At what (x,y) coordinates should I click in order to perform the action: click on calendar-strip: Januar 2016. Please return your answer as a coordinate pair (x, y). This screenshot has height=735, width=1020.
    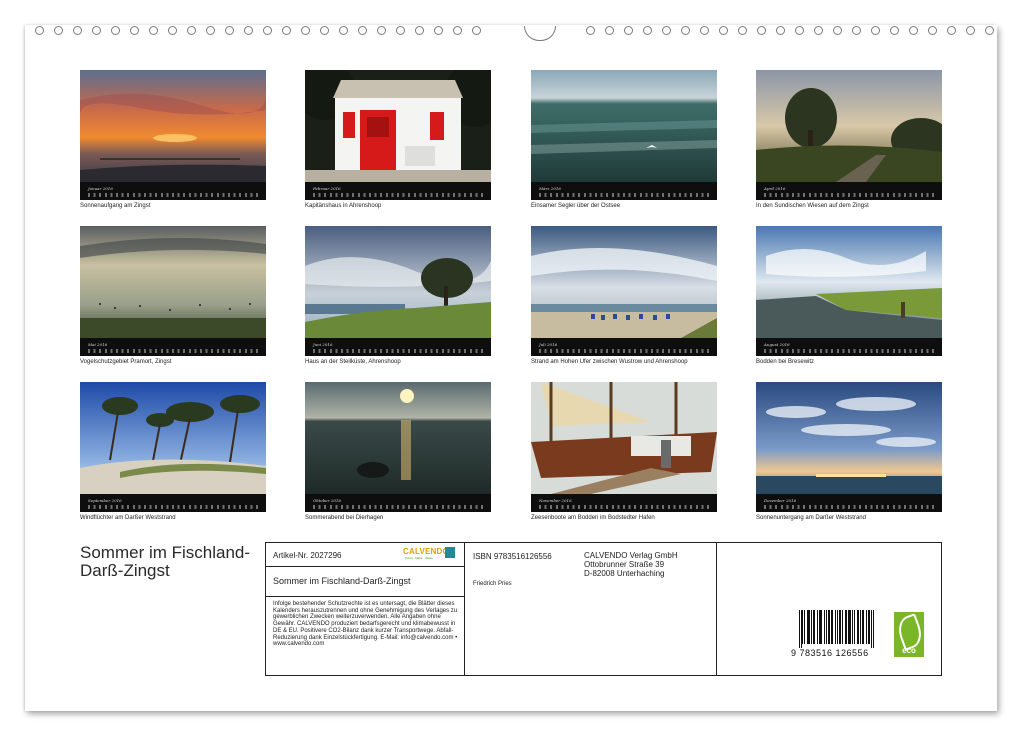
    Looking at the image, I should click on (173, 191).